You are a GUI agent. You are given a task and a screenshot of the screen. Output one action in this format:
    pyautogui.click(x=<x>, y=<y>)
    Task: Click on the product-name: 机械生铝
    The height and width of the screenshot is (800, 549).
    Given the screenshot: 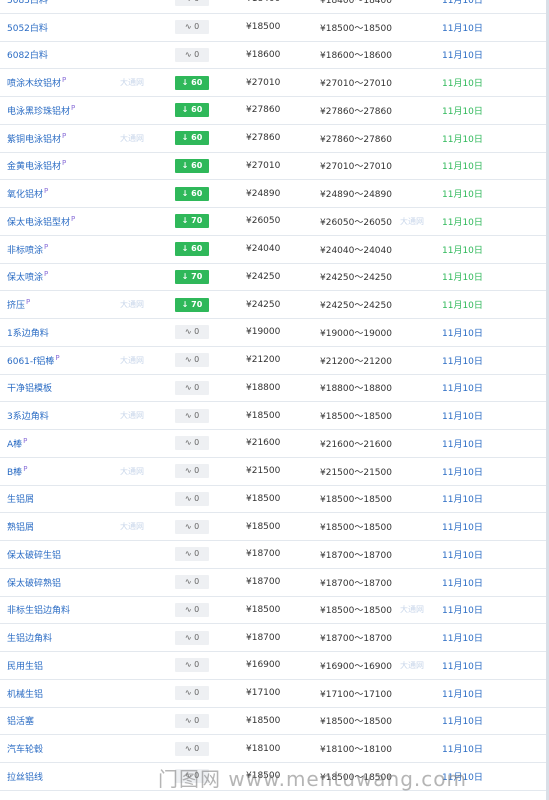 What is the action you would take?
    pyautogui.click(x=25, y=694)
    